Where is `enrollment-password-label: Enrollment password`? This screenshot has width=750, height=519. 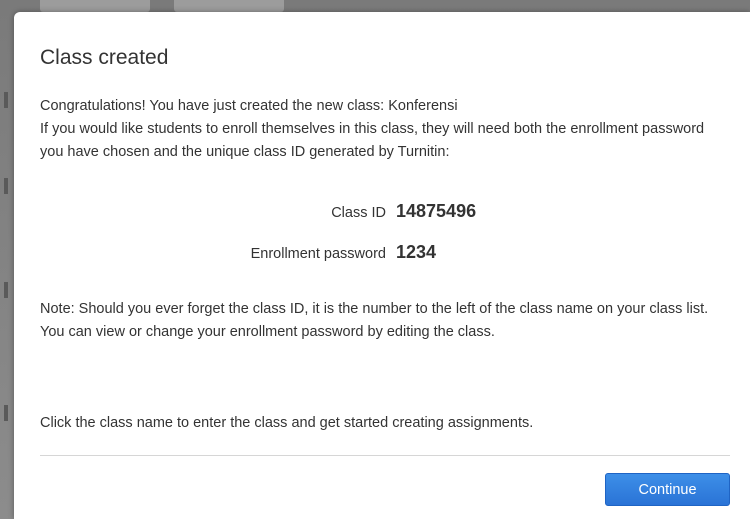
enrollment-password-label: Enrollment password is located at coordinates (318, 254).